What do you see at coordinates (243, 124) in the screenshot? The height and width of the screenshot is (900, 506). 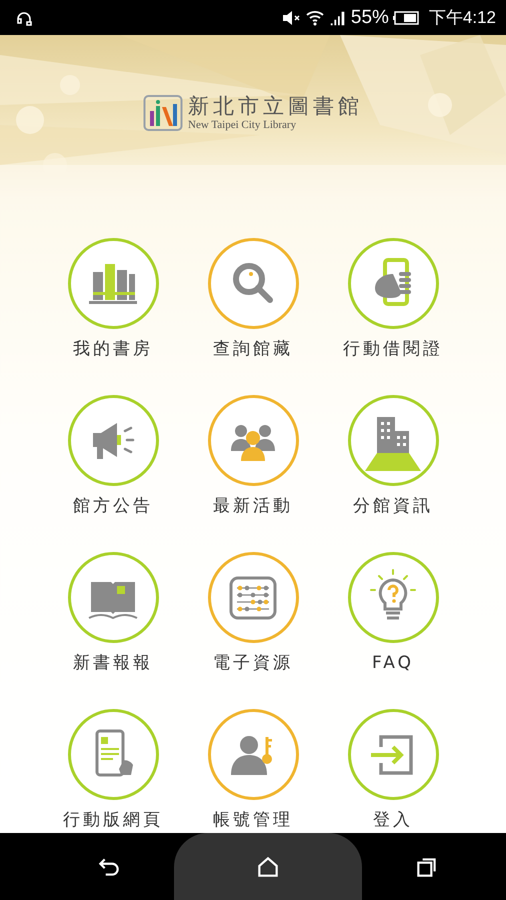 I see `library-english-name: New Taipei City Library` at bounding box center [243, 124].